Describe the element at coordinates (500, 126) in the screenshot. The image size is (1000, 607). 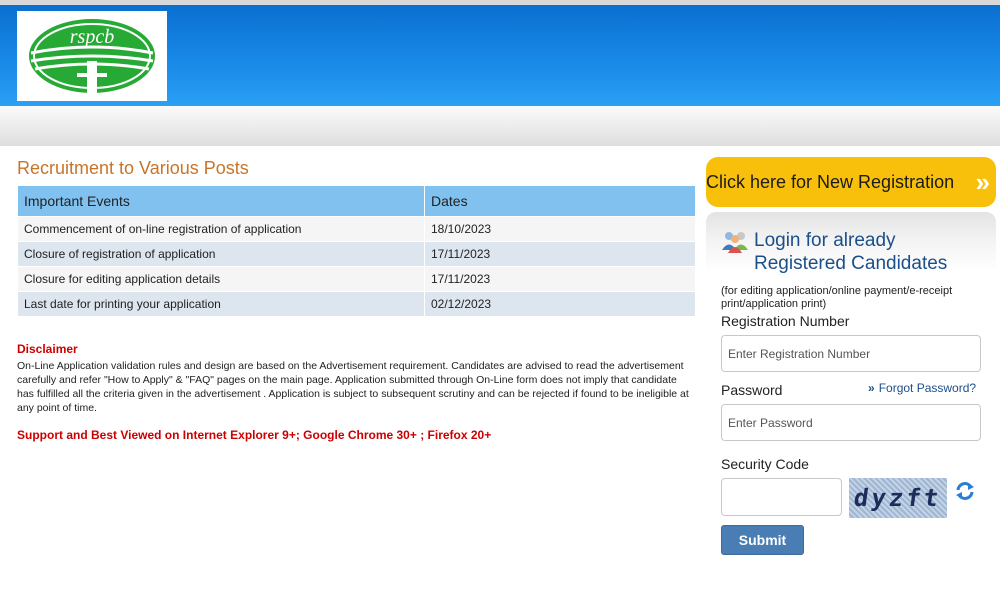
I see `nav-bar` at that location.